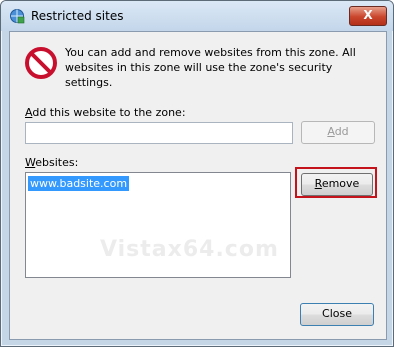 The image size is (394, 347). Describe the element at coordinates (337, 314) in the screenshot. I see `close-button: Close` at that location.